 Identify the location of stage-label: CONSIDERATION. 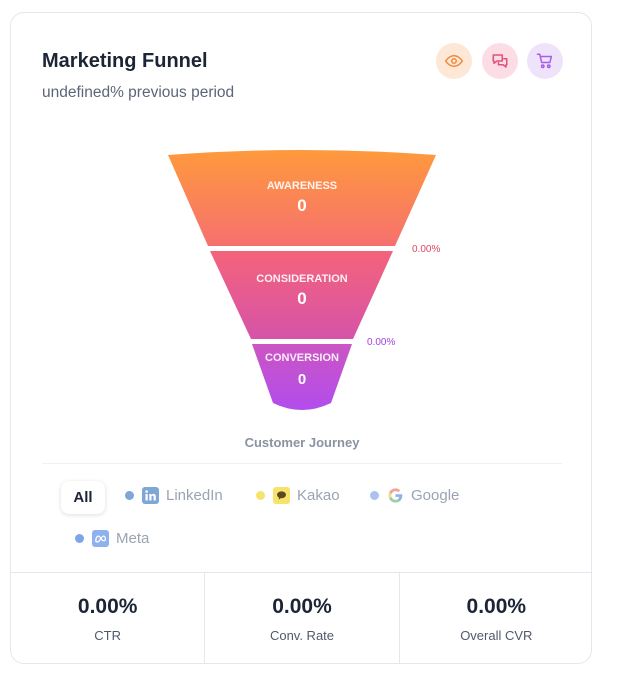
(302, 279).